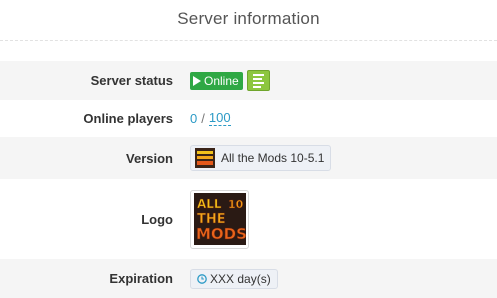  I want to click on modpack-logo-image: ALL 10 THE MODS, so click(219, 219).